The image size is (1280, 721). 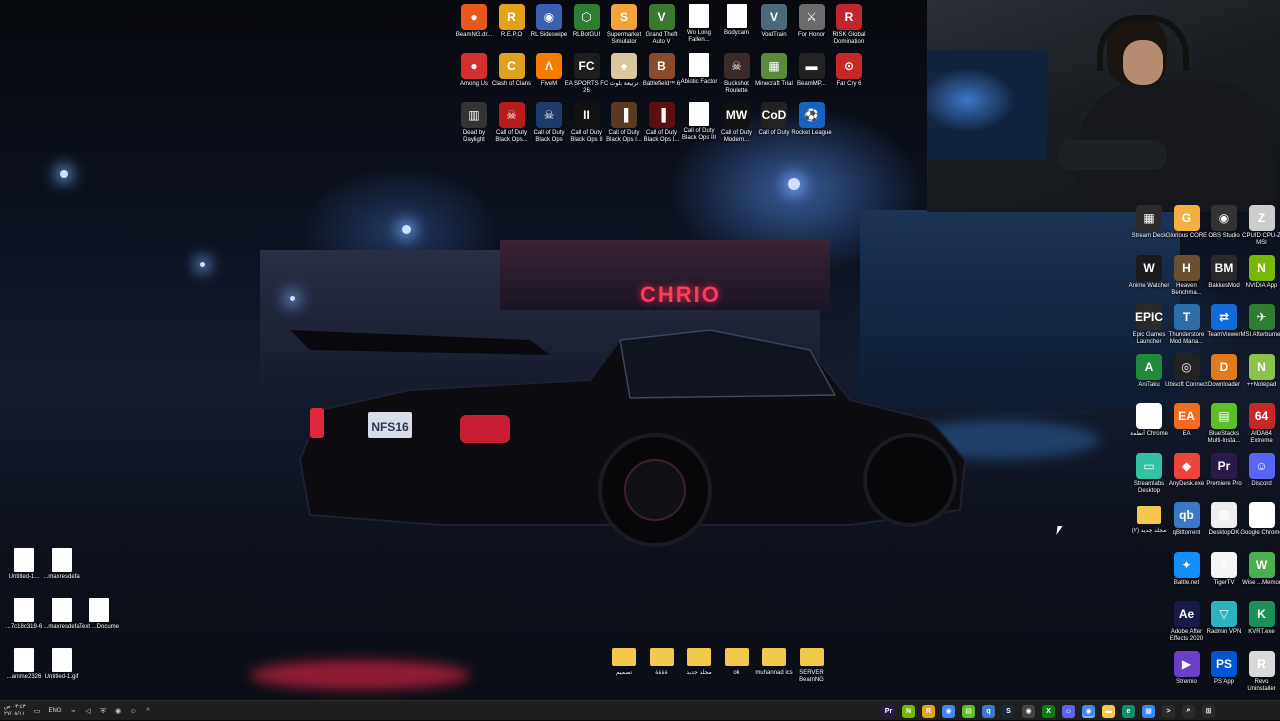 I want to click on desktop-shortcut: ةةةة, so click(x=662, y=660).